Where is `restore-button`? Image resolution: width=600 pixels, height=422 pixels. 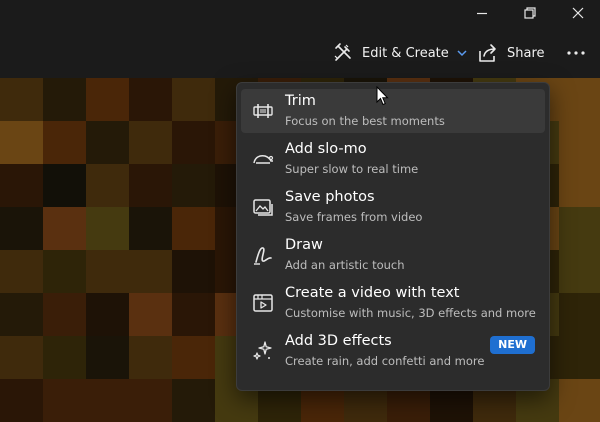
restore-button is located at coordinates (530, 13).